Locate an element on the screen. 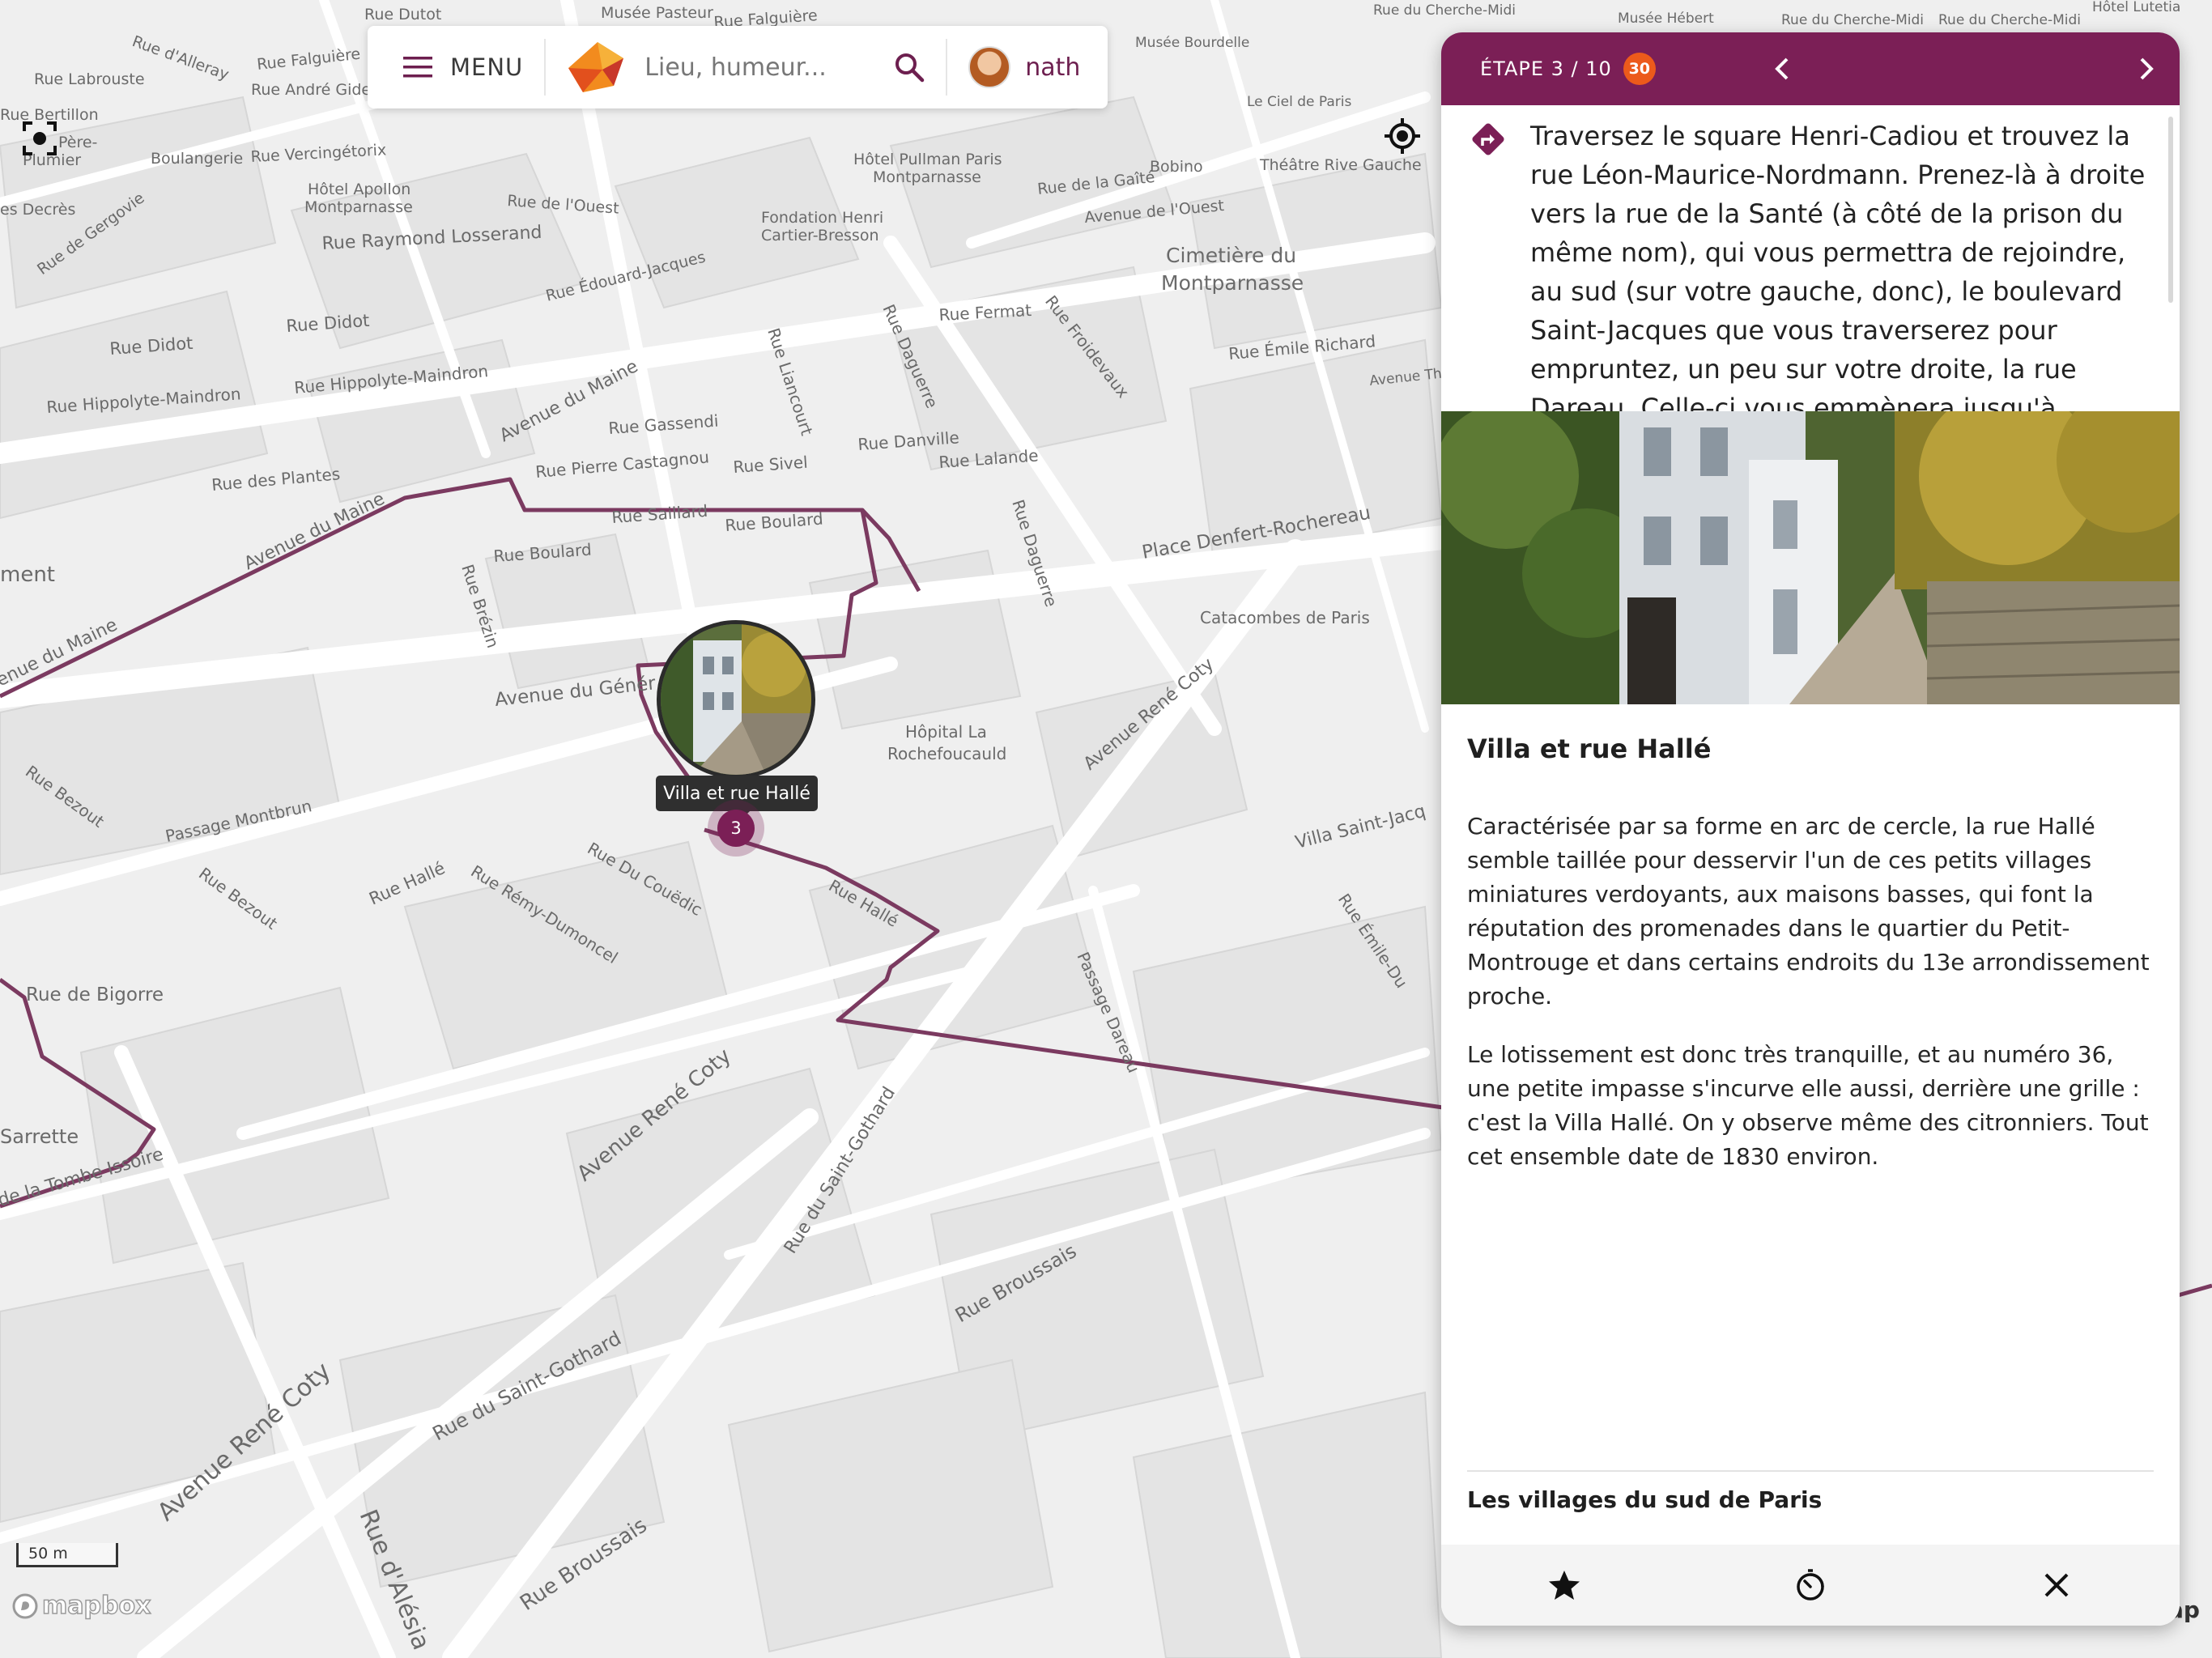 This screenshot has height=1658, width=2212. turn-right-icon is located at coordinates (1488, 139).